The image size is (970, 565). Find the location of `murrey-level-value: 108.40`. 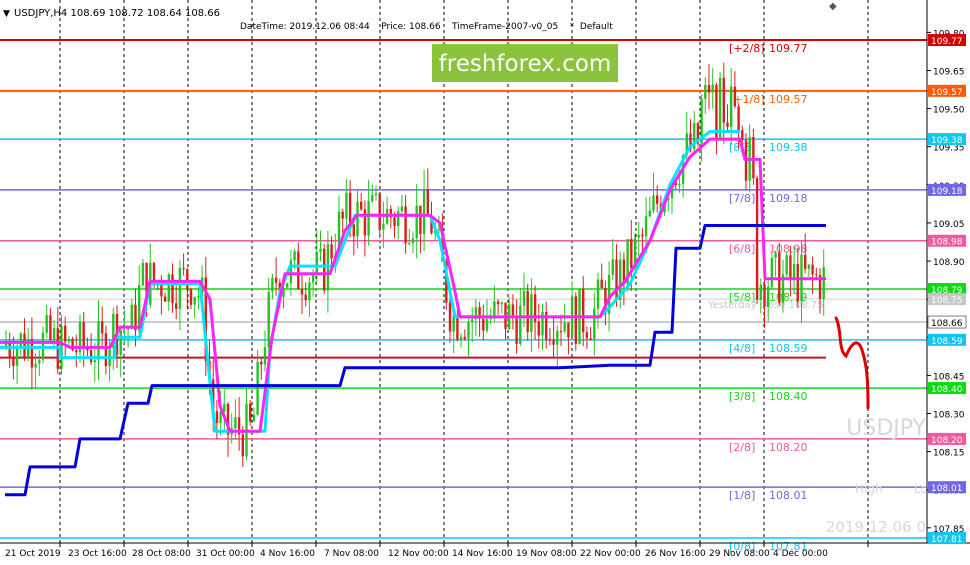

murrey-level-value: 108.40 is located at coordinates (788, 396).